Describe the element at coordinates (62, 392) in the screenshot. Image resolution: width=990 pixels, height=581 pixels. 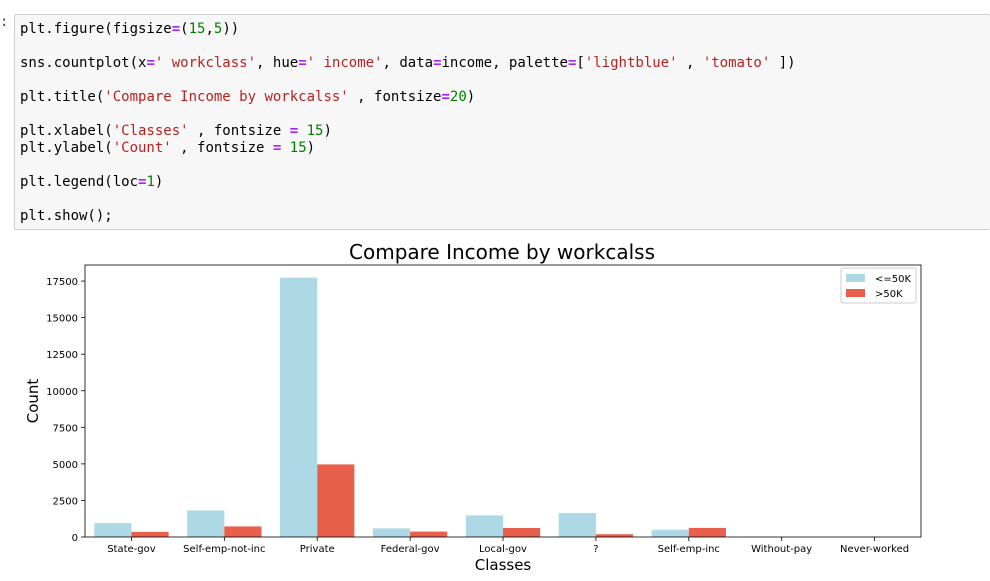
I see `y-tick-label: 10000` at that location.